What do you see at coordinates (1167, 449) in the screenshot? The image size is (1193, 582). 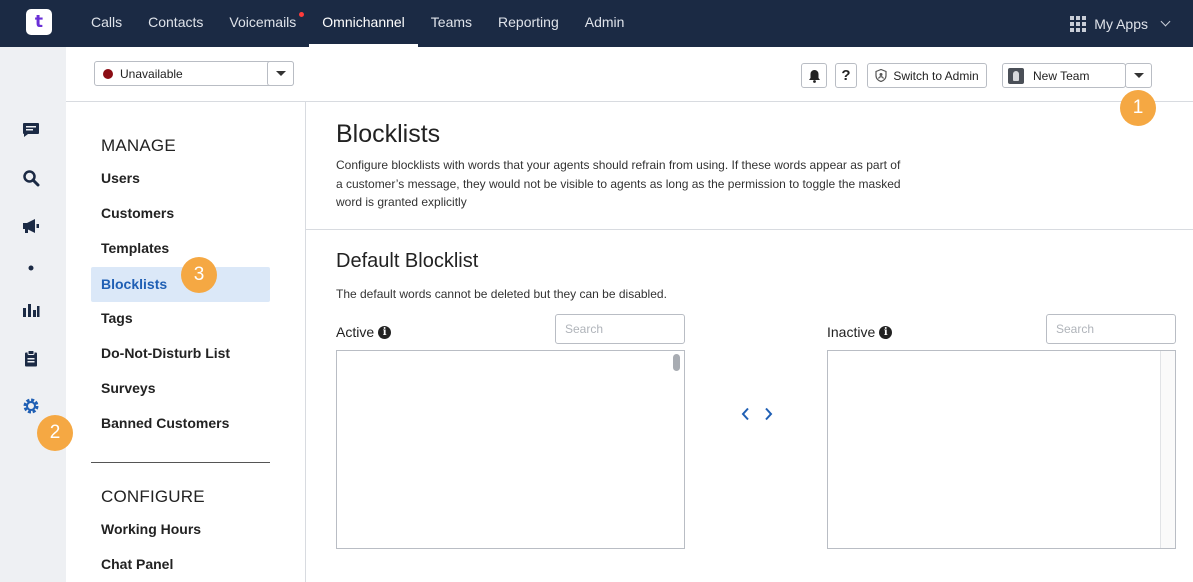 I see `inactive-list-scrollbar` at bounding box center [1167, 449].